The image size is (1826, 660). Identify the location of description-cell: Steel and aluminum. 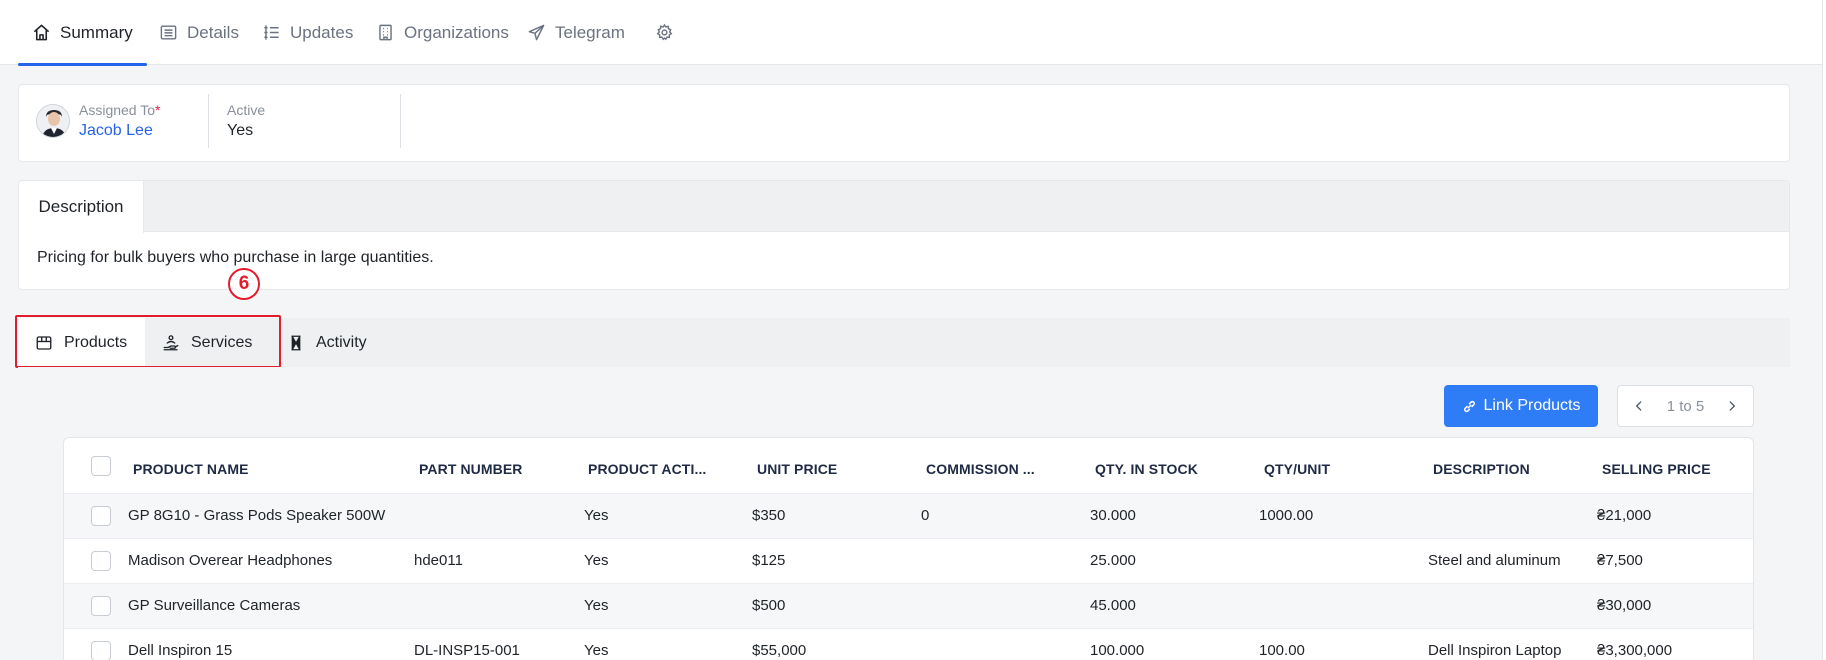
(1494, 560).